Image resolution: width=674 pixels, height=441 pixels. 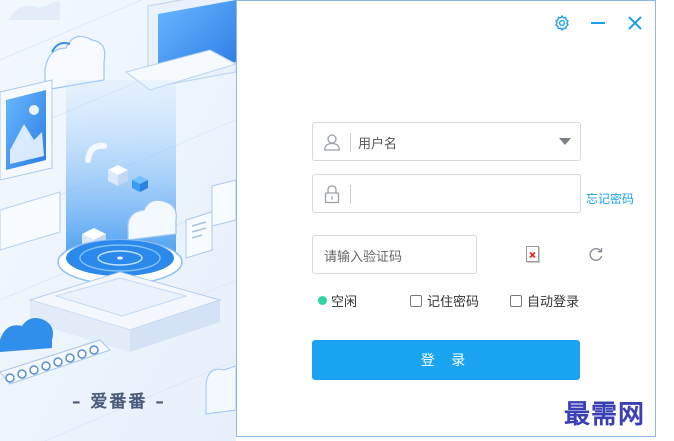 What do you see at coordinates (119, 402) in the screenshot?
I see `brand-name: – 爱番番 –` at bounding box center [119, 402].